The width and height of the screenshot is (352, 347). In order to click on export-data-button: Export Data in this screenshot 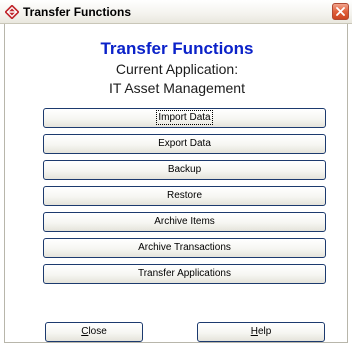, I will do `click(184, 144)`.